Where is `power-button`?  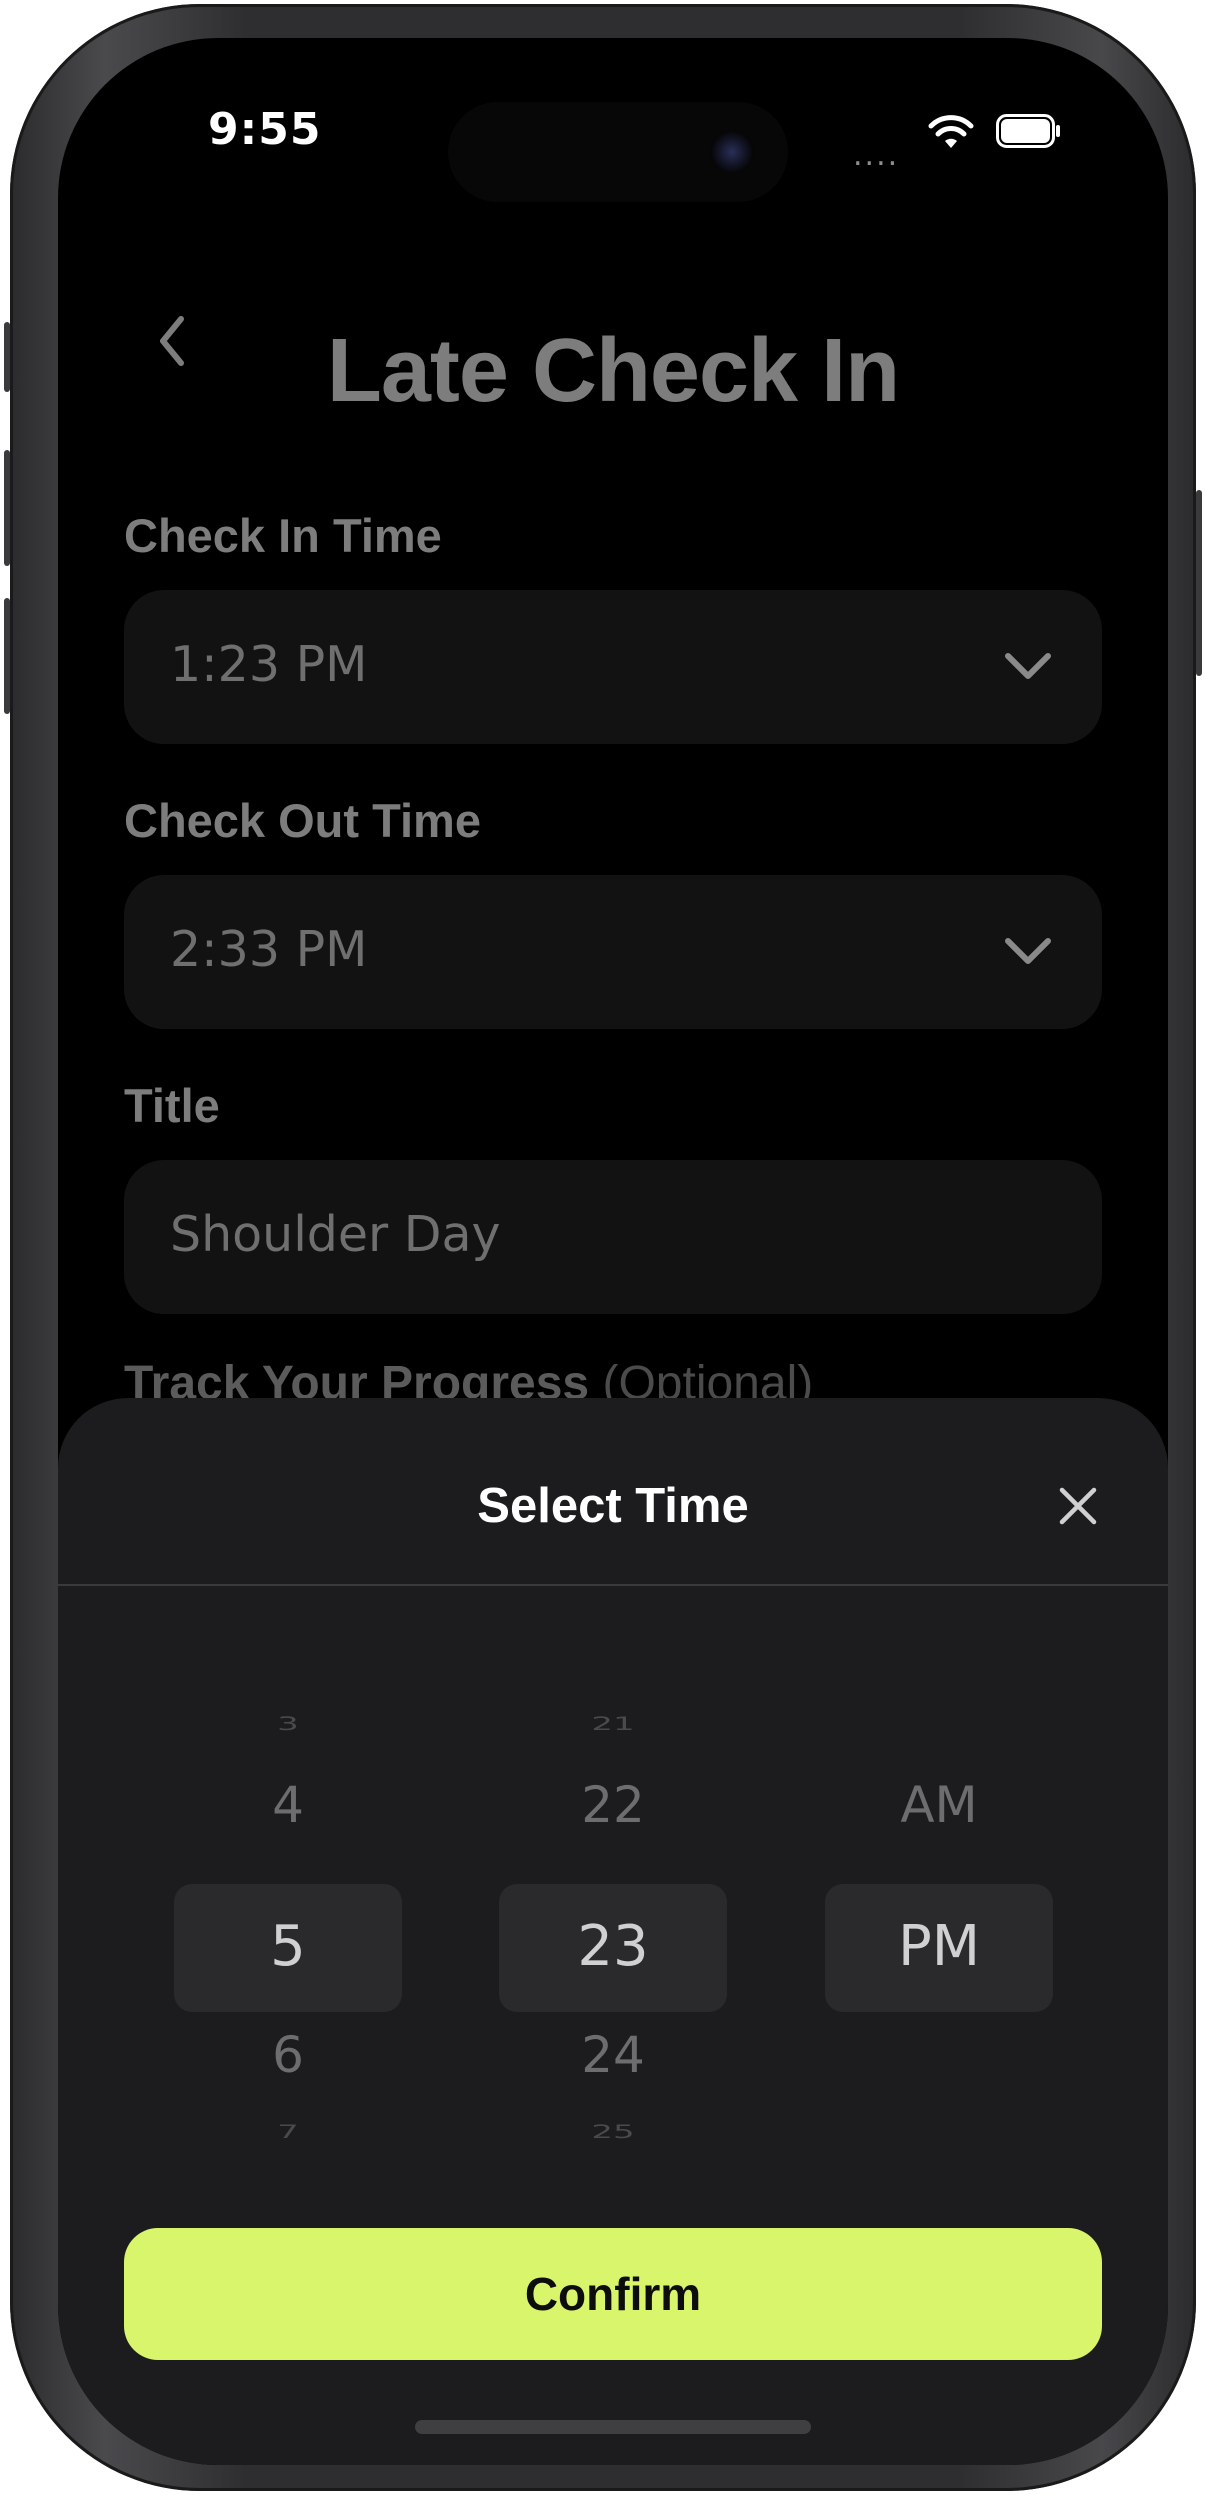 power-button is located at coordinates (1199, 583).